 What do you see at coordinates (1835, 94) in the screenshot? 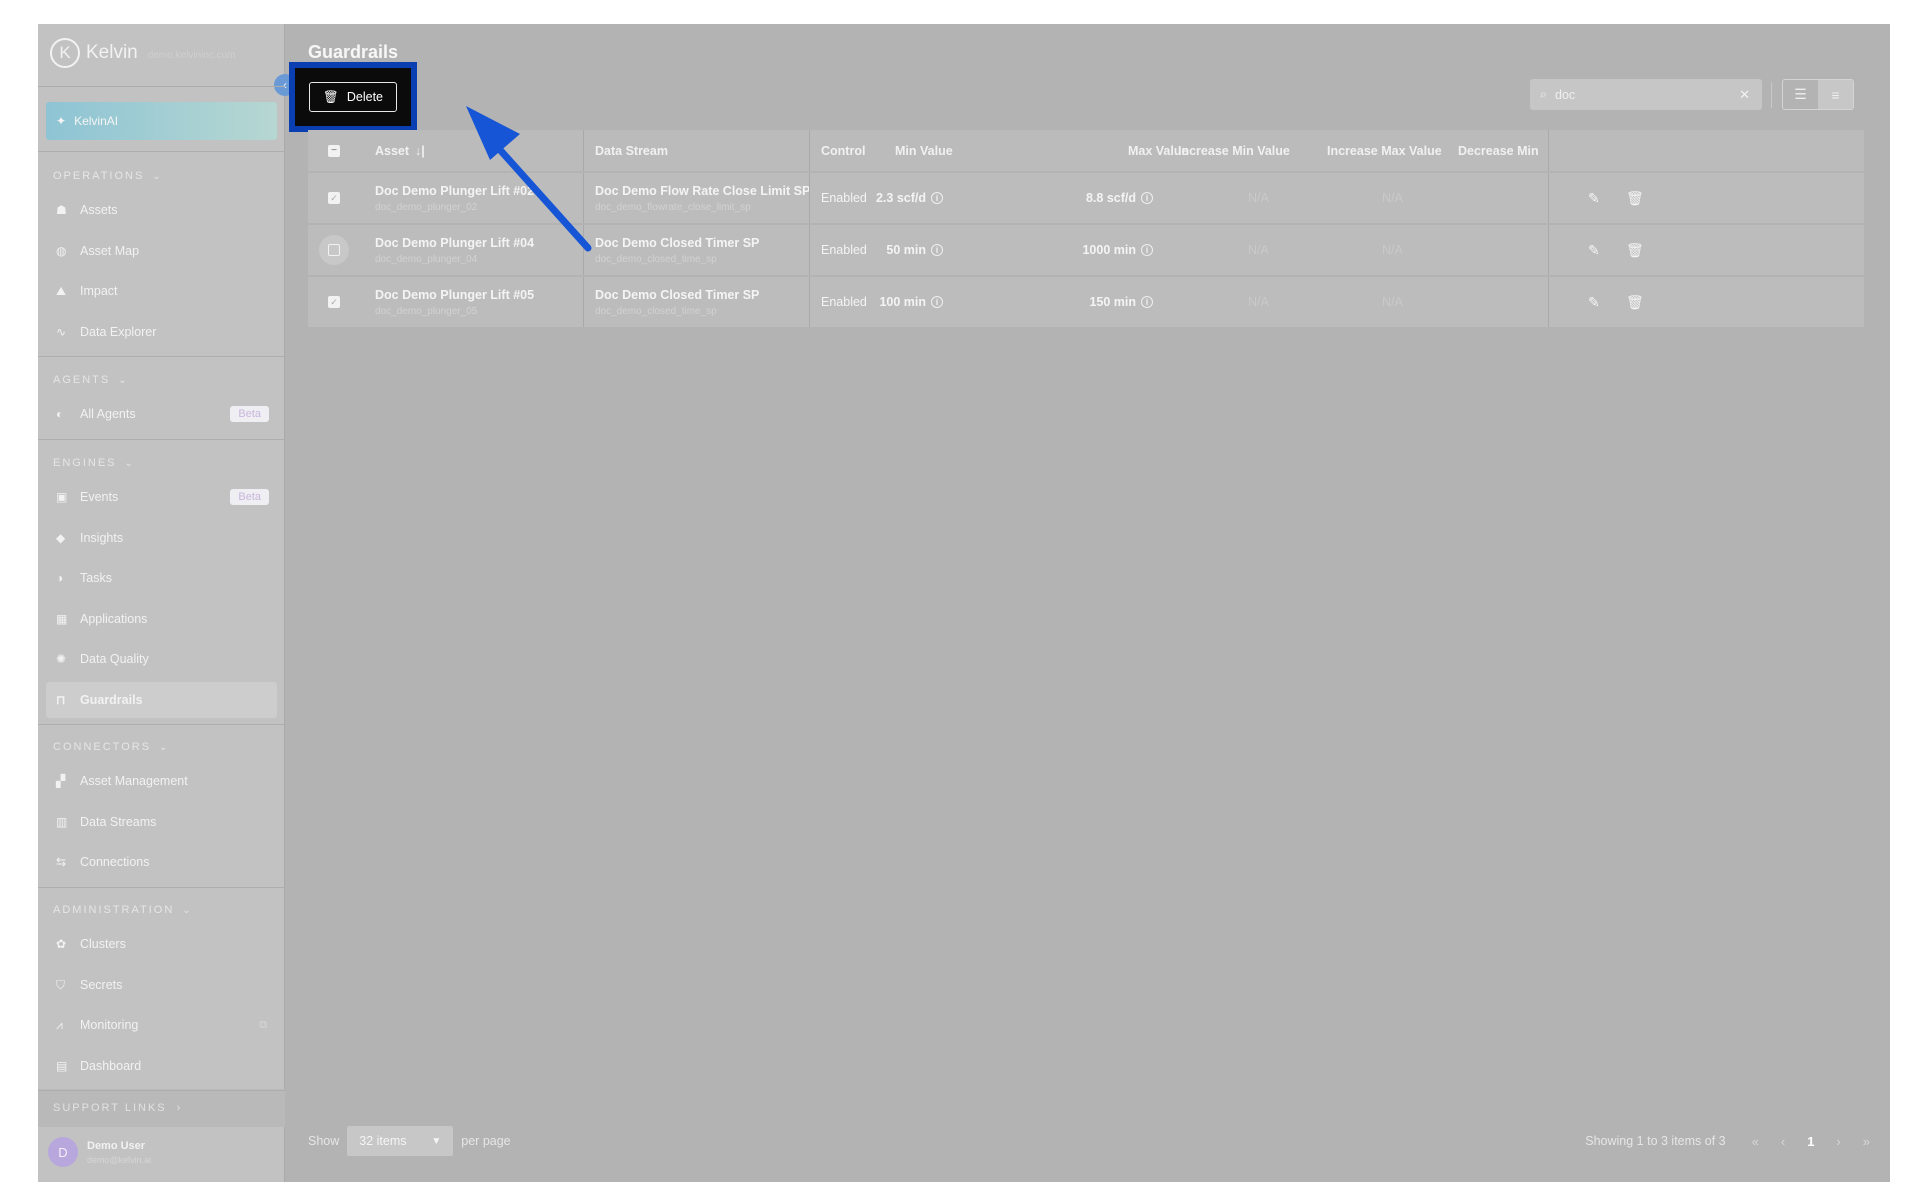
I see `list-view-icon: ≡` at bounding box center [1835, 94].